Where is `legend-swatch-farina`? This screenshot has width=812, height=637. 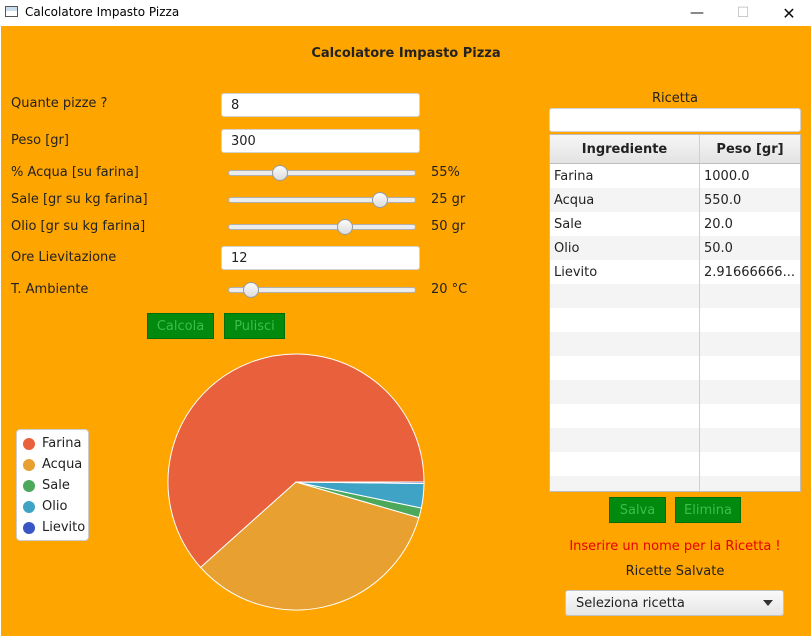
legend-swatch-farina is located at coordinates (29, 443).